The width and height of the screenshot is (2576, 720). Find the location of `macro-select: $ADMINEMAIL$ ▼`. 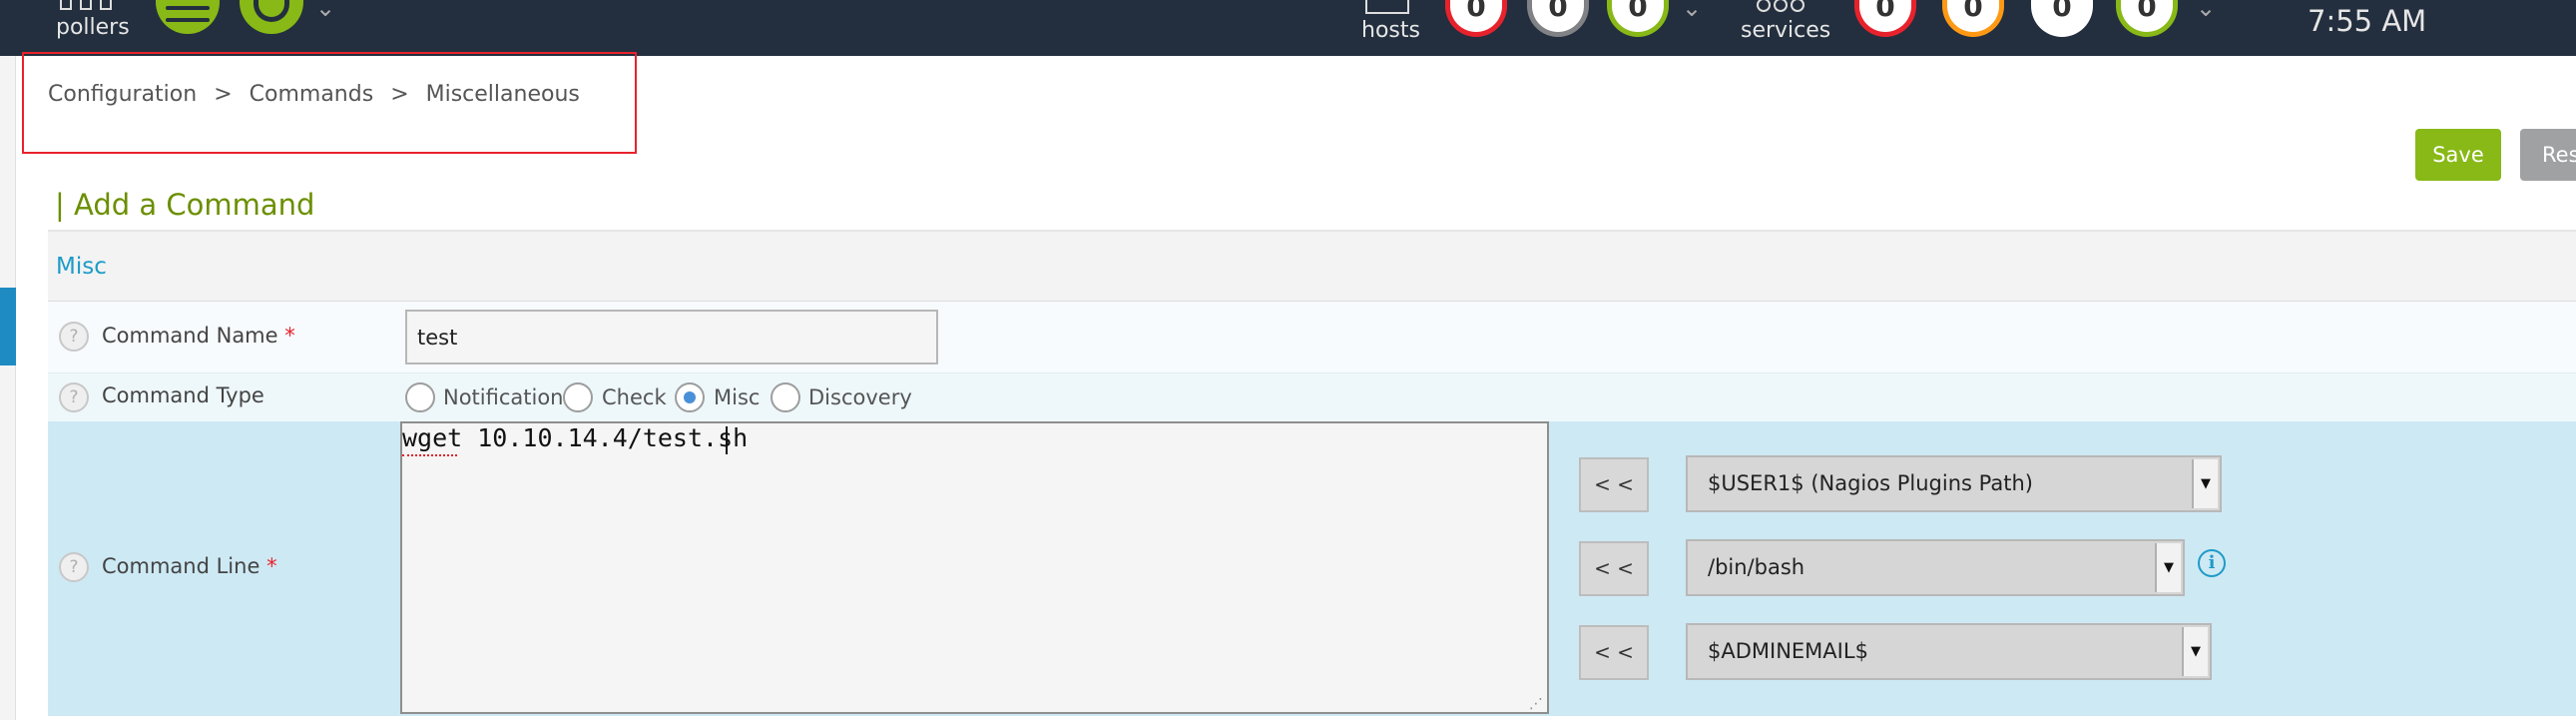

macro-select: $ADMINEMAIL$ ▼ is located at coordinates (1949, 651).